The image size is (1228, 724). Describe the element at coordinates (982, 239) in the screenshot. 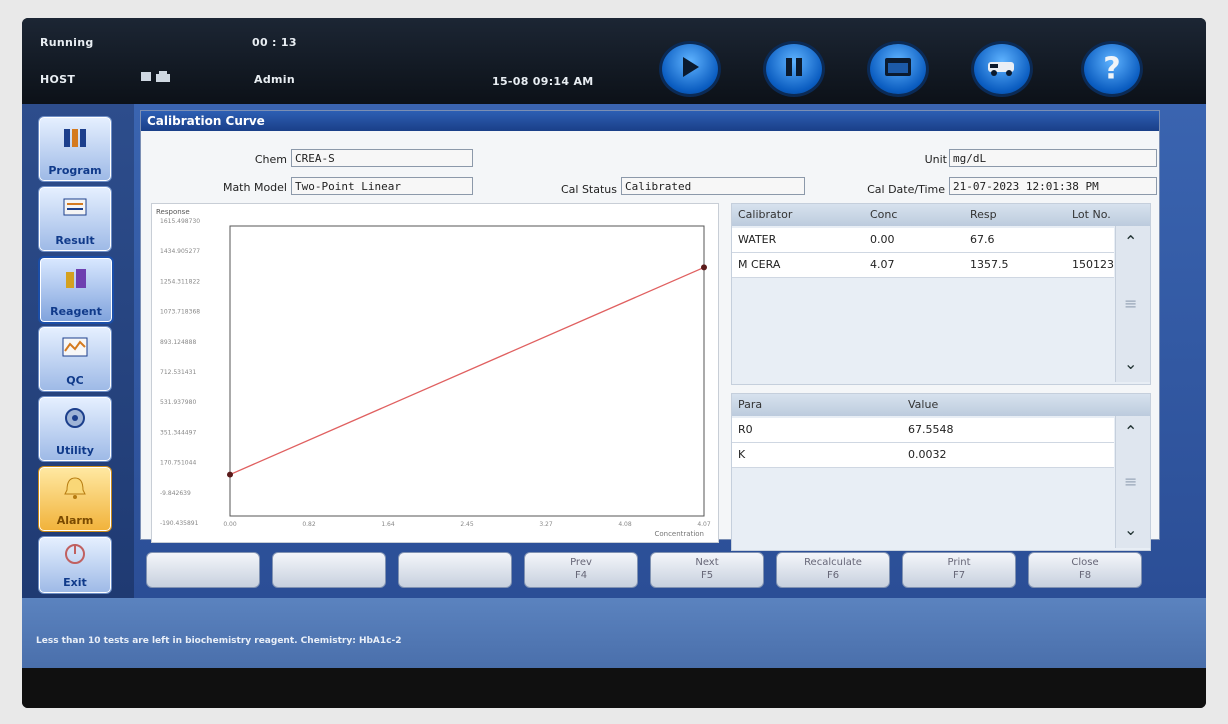

I see `resp-cell: 67.6` at that location.